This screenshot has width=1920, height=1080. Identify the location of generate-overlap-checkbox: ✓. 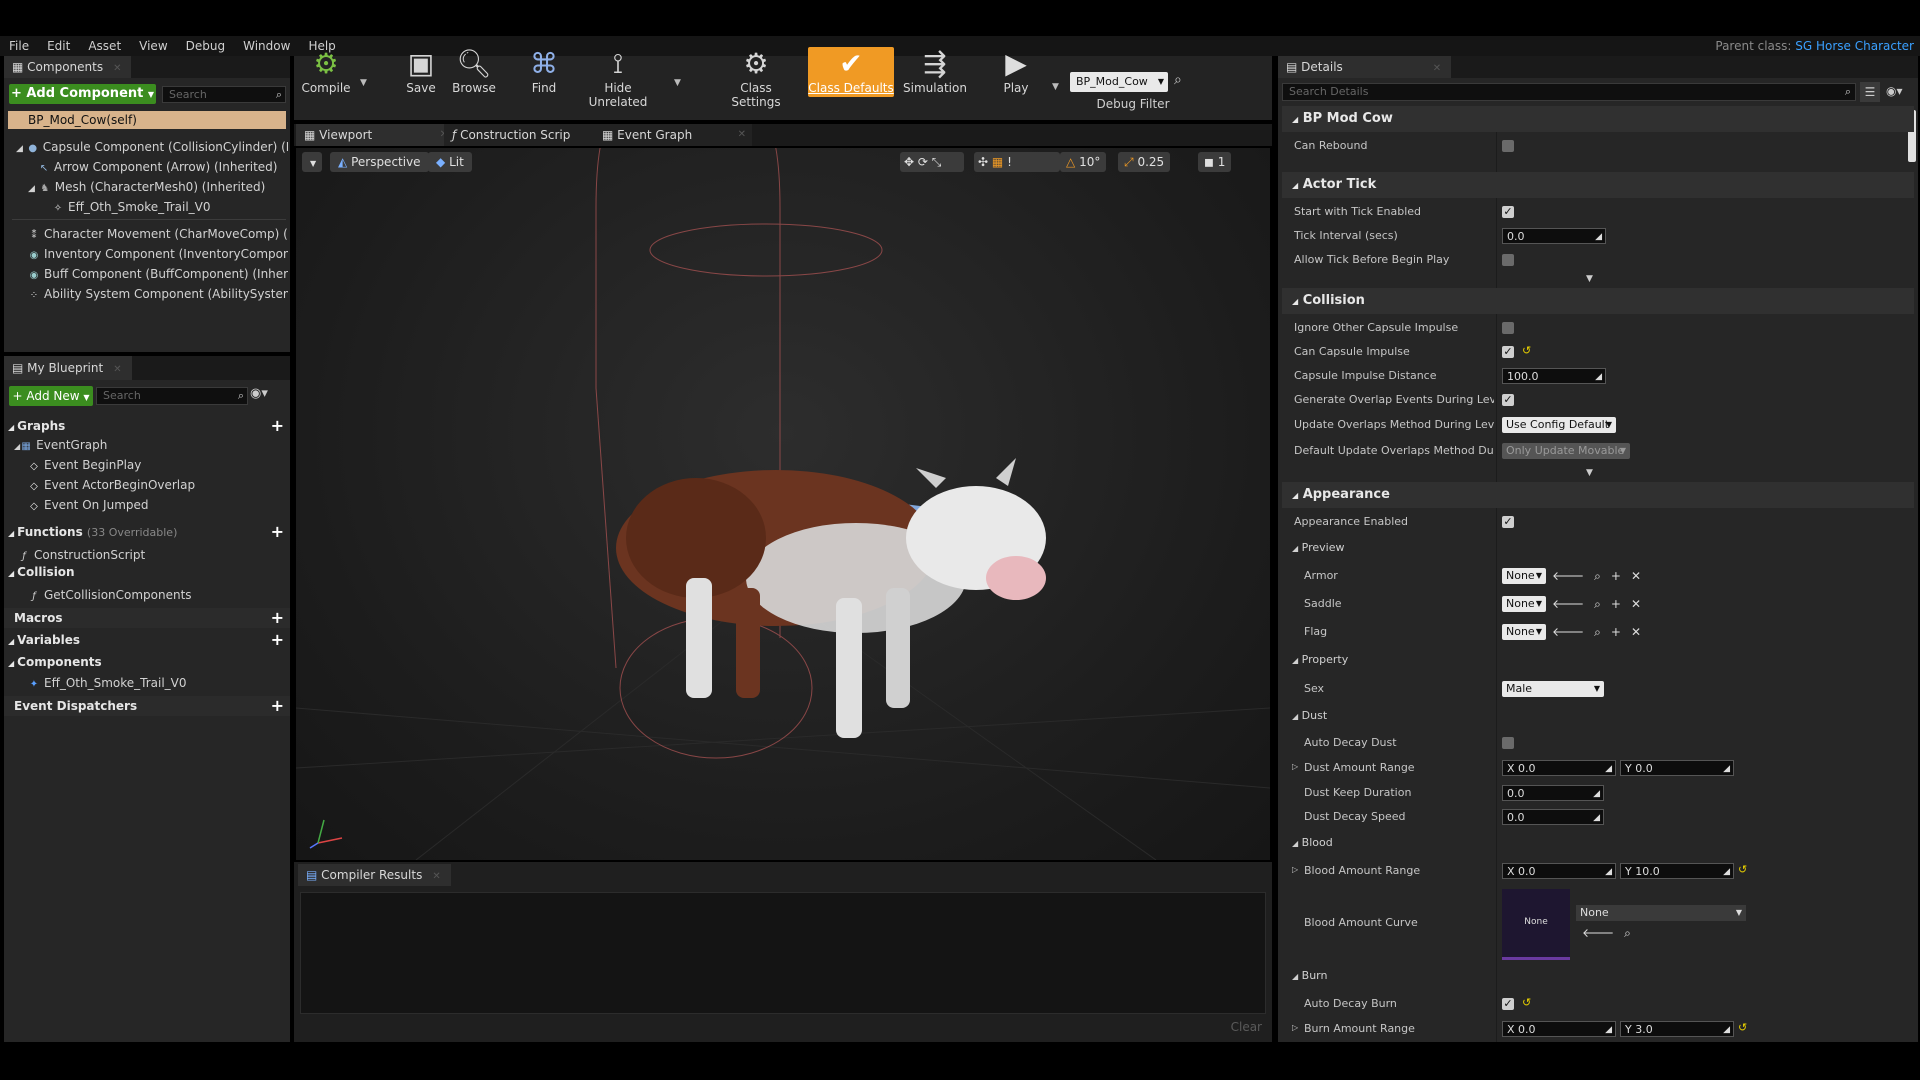
(1508, 400).